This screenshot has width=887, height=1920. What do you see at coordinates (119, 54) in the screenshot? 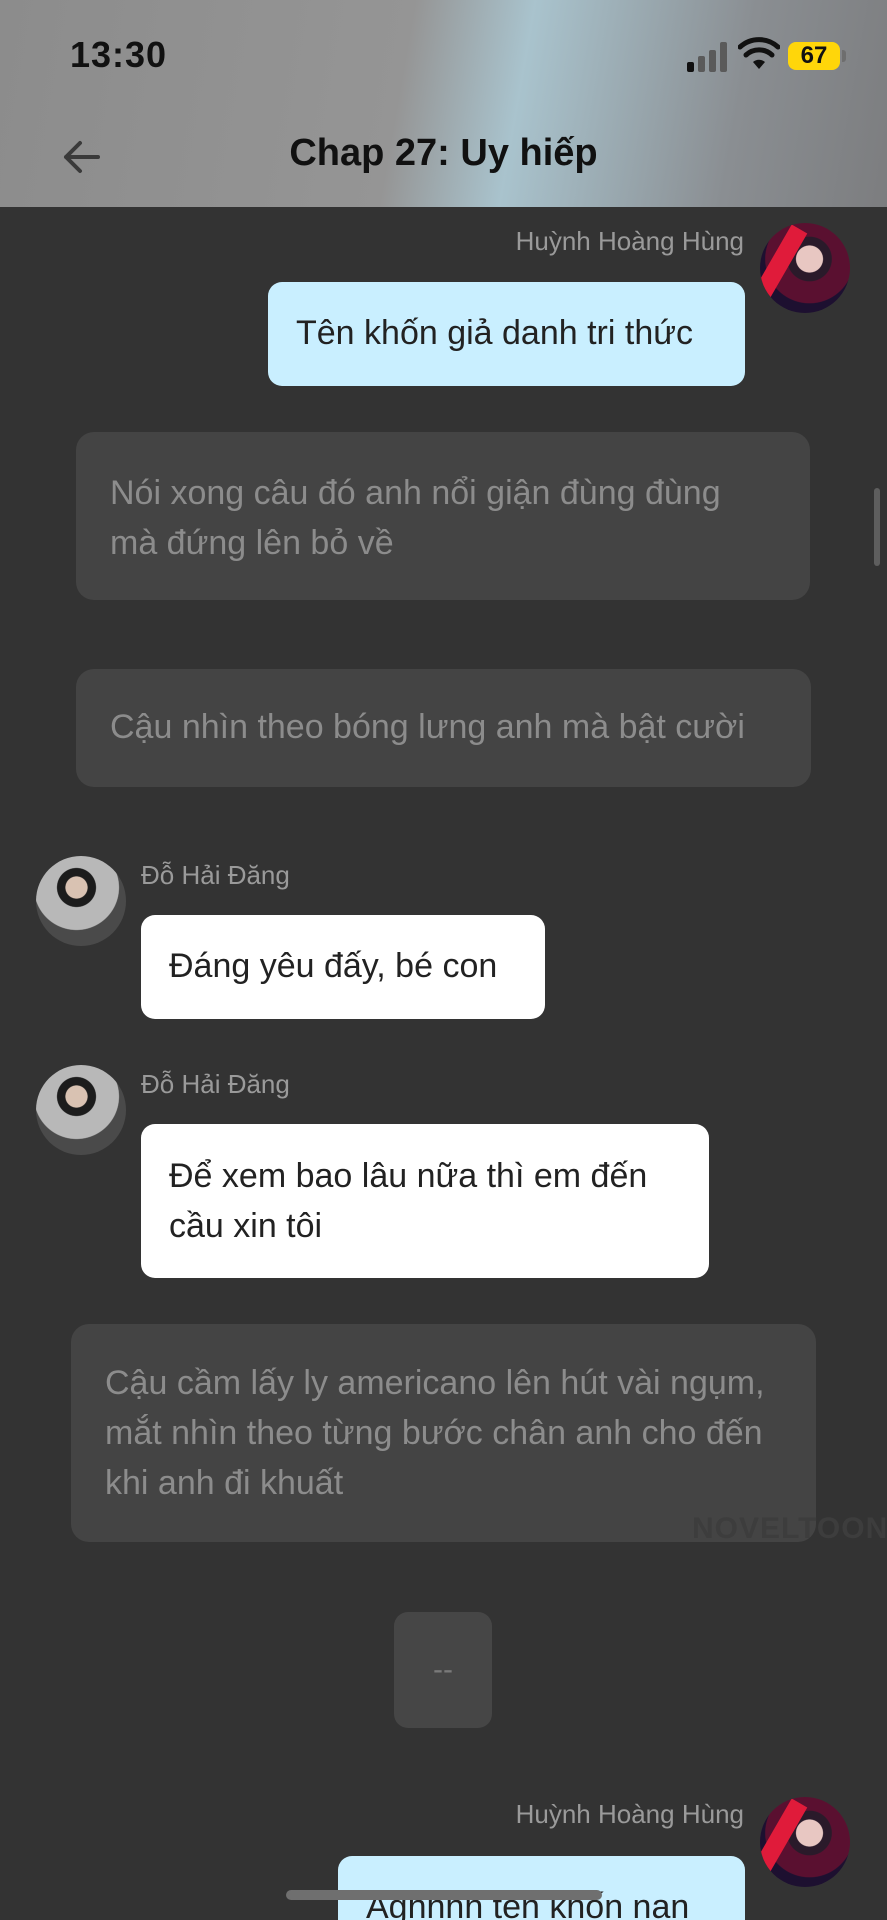
I see `status-time: 13:30` at bounding box center [119, 54].